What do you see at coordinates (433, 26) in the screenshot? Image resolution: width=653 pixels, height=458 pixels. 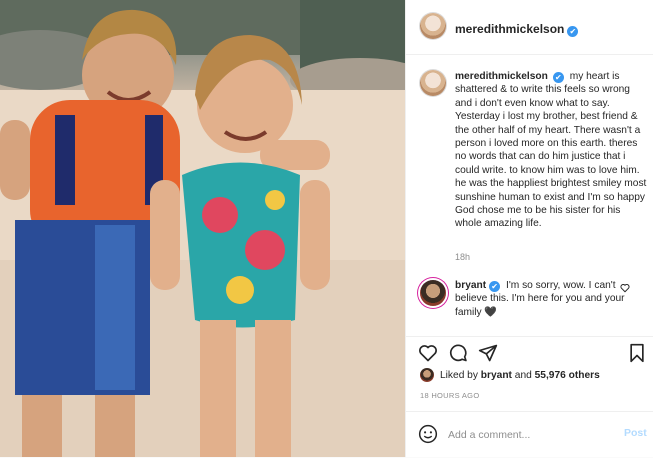 I see `author-avatar` at bounding box center [433, 26].